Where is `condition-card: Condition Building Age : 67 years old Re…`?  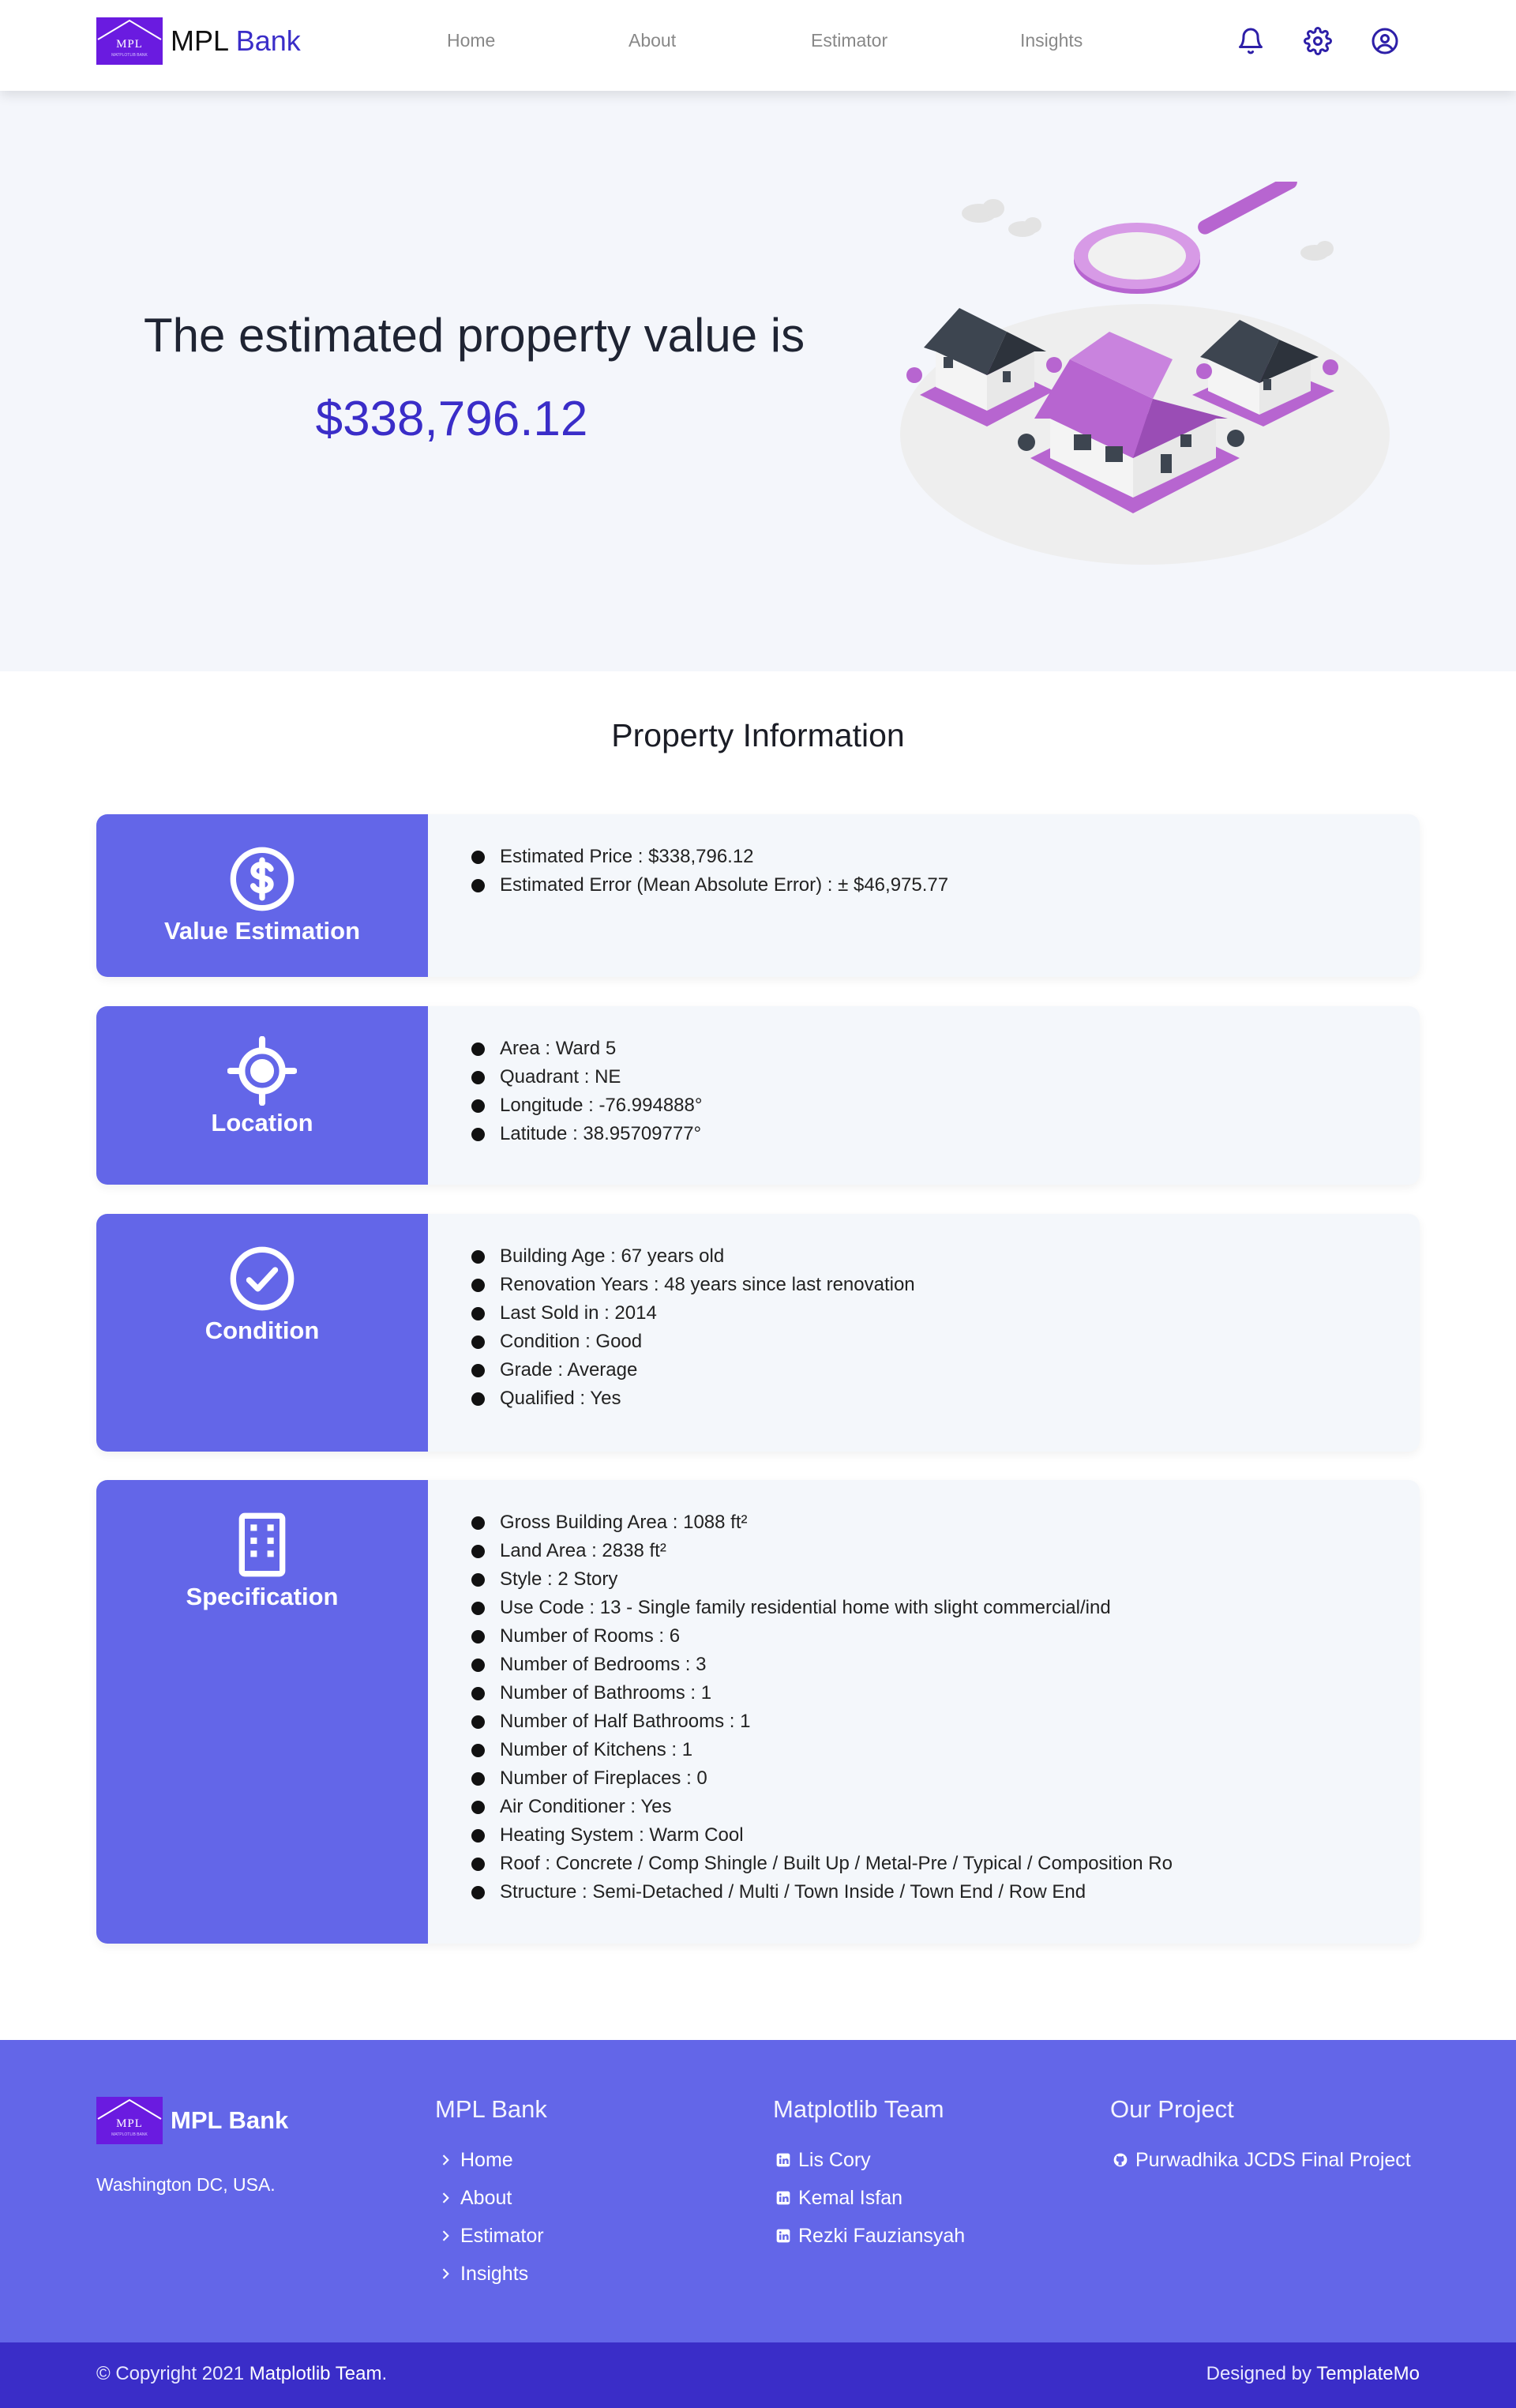
condition-card: Condition Building Age : 67 years old Re… is located at coordinates (758, 1333).